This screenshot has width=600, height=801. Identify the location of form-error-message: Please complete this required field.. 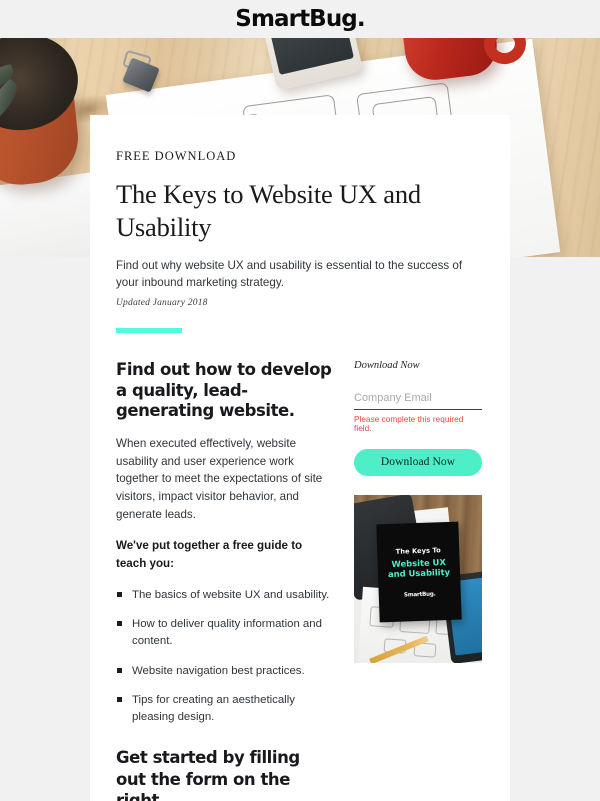
(409, 423).